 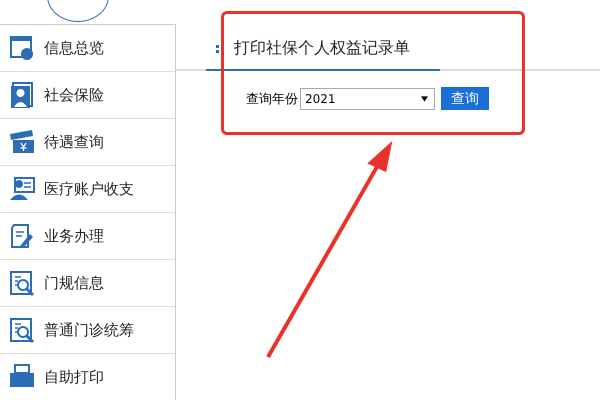 What do you see at coordinates (87, 236) in the screenshot?
I see `sidebar-item: 业务办理` at bounding box center [87, 236].